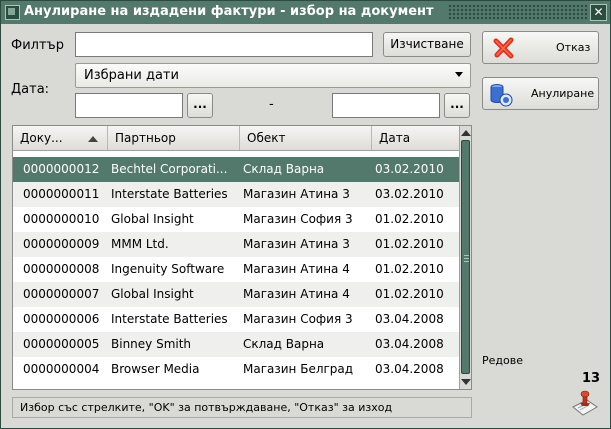 The image size is (611, 429). What do you see at coordinates (427, 44) in the screenshot?
I see `clear-button: Изчистване` at bounding box center [427, 44].